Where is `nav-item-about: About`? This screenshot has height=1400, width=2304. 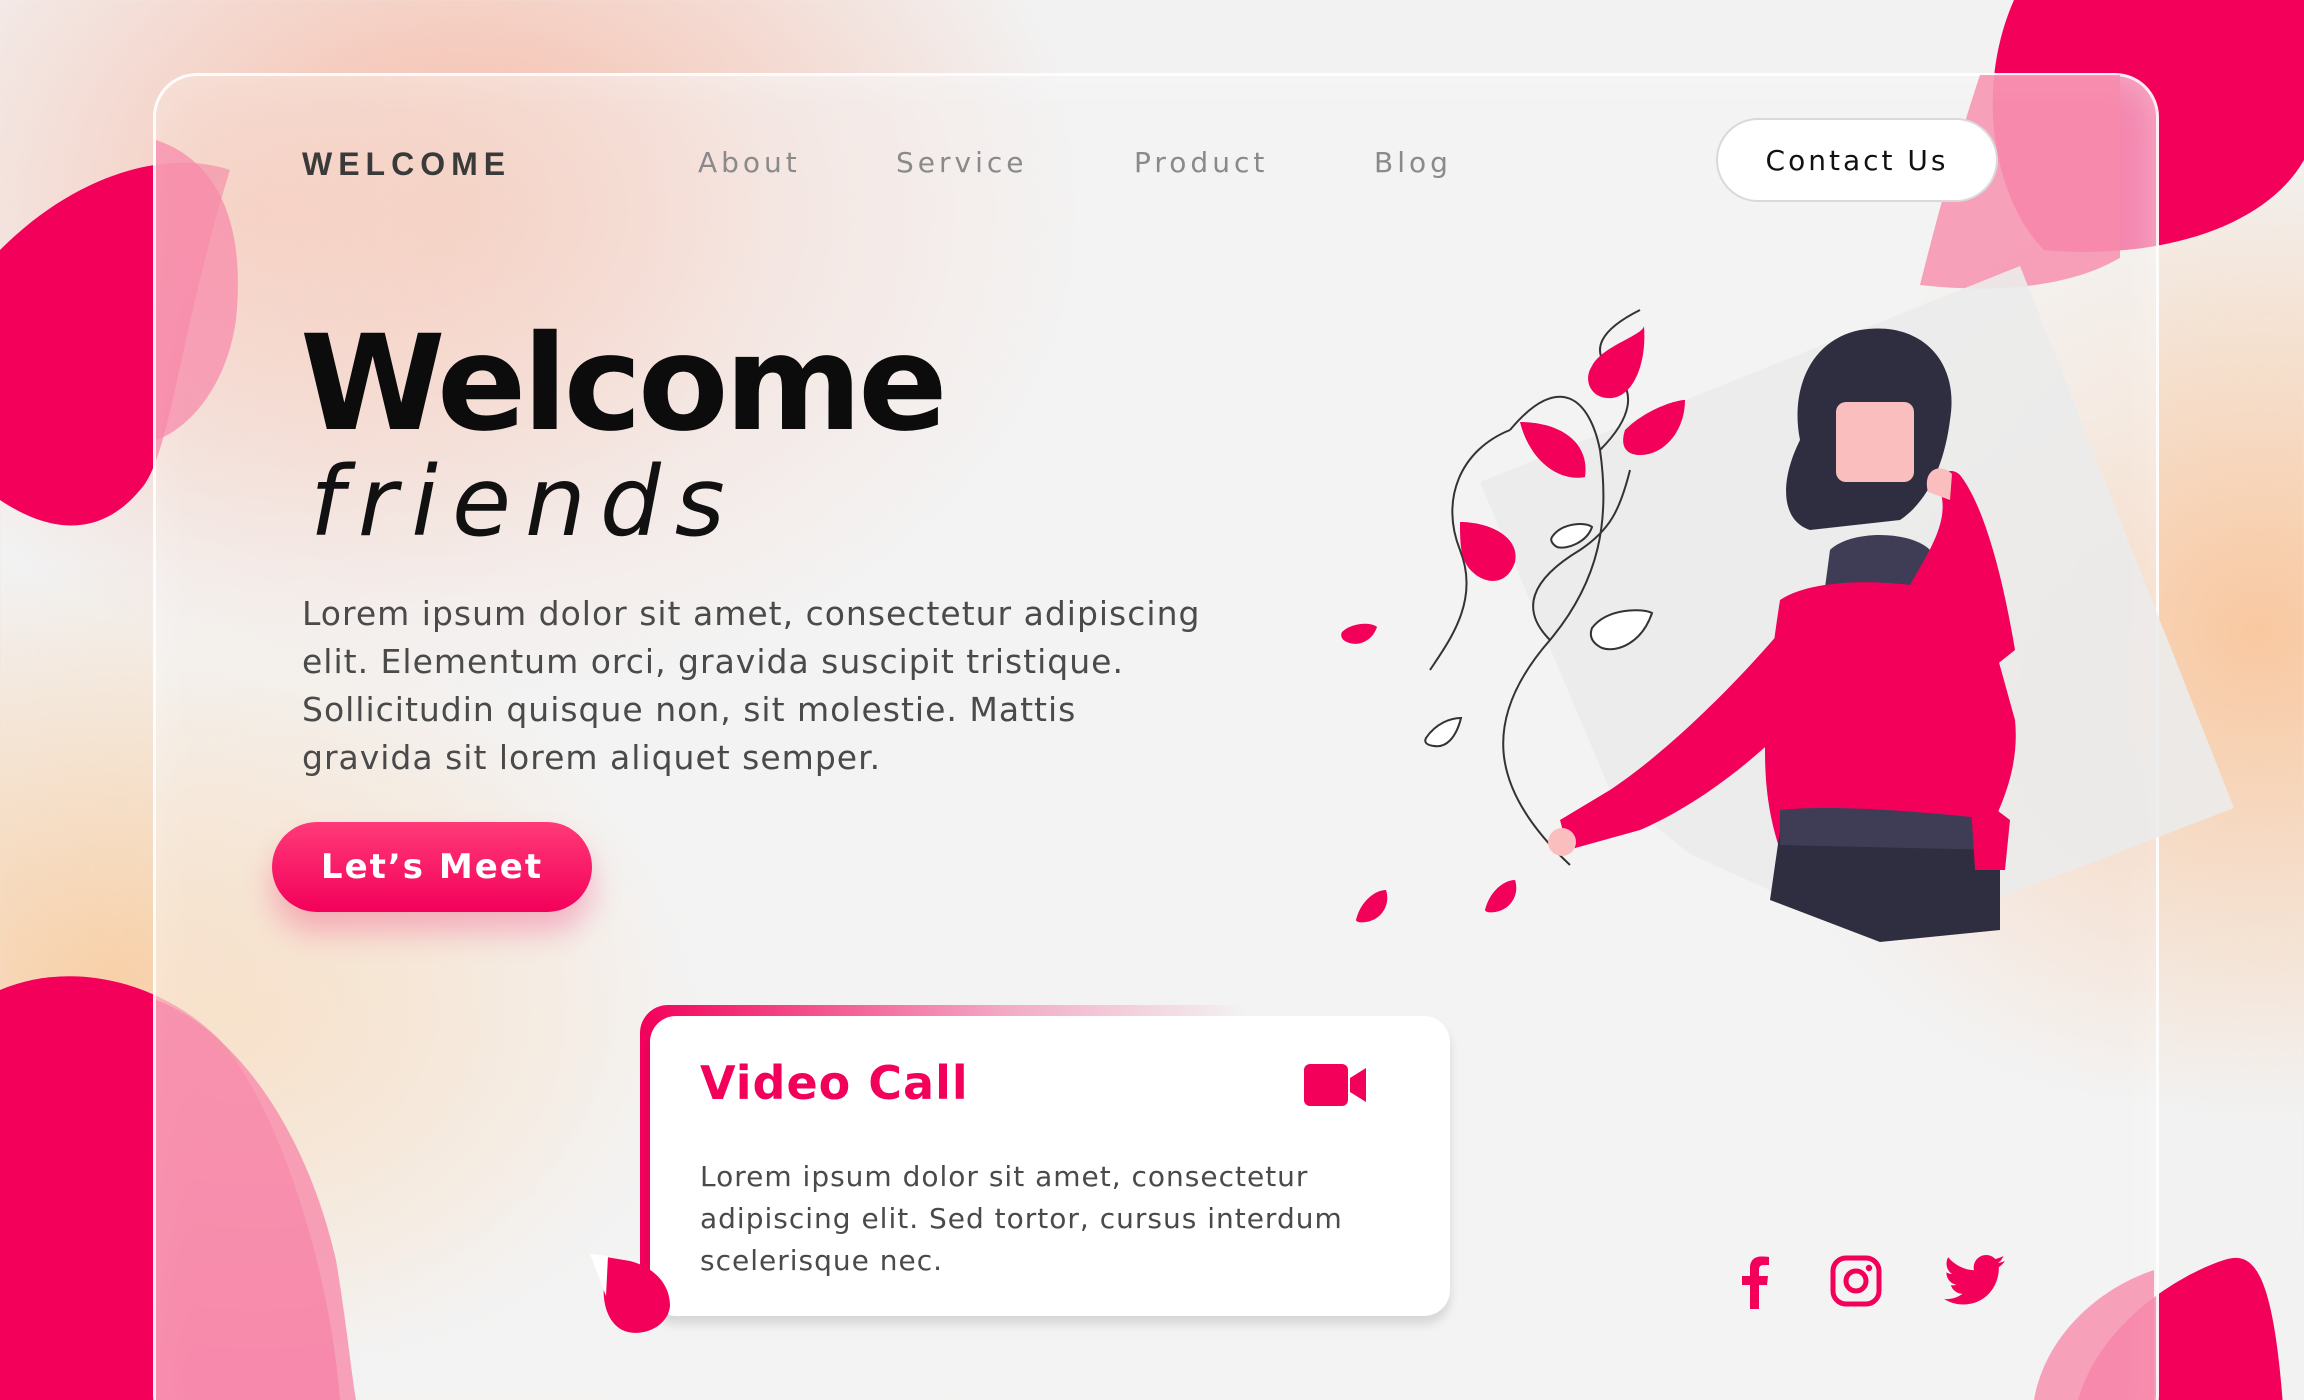
nav-item-about: About is located at coordinates (749, 162).